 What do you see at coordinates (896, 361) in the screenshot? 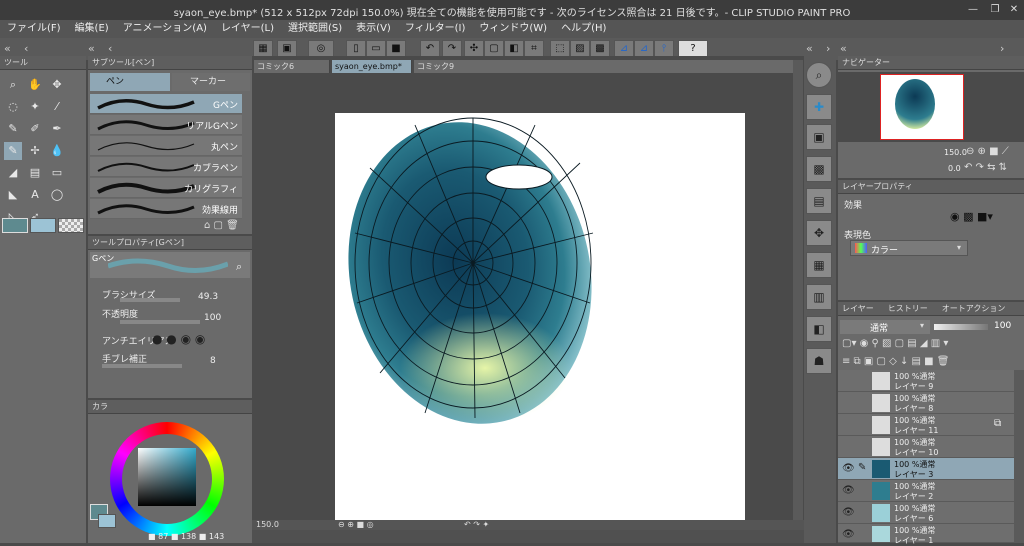
I see `layer-action-icons: ≡ ⧉ ▣ ▢ ◇ ↓ ▤ ■ 🗑` at bounding box center [896, 361].